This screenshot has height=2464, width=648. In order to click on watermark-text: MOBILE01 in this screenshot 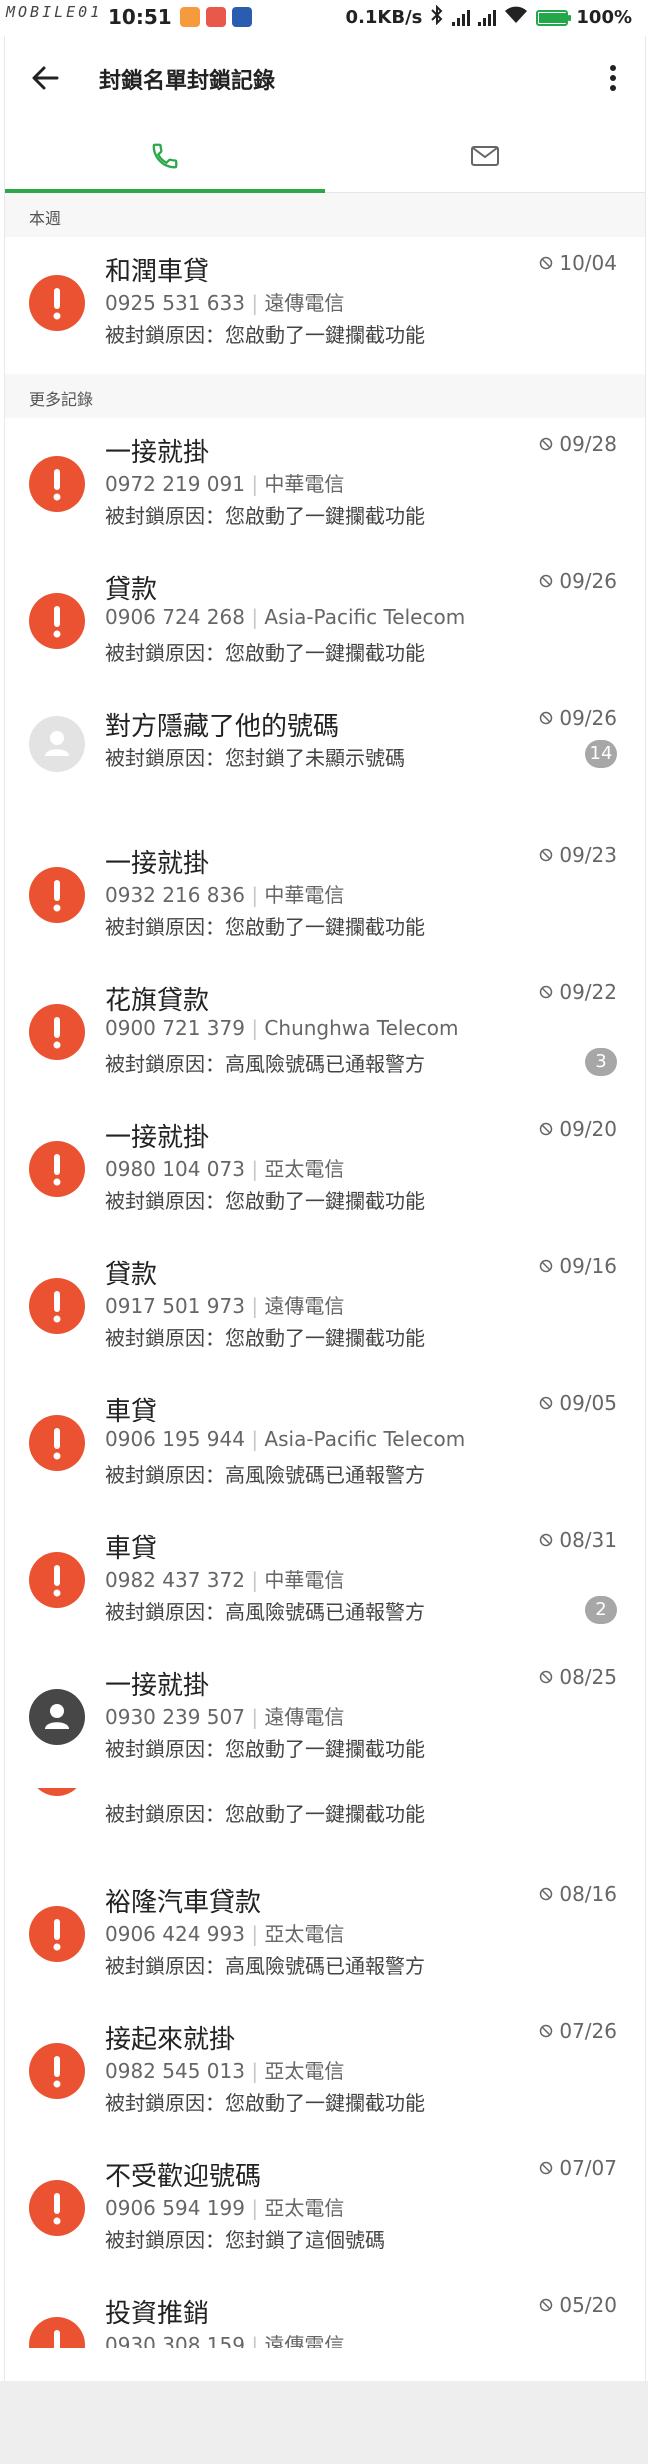, I will do `click(54, 12)`.